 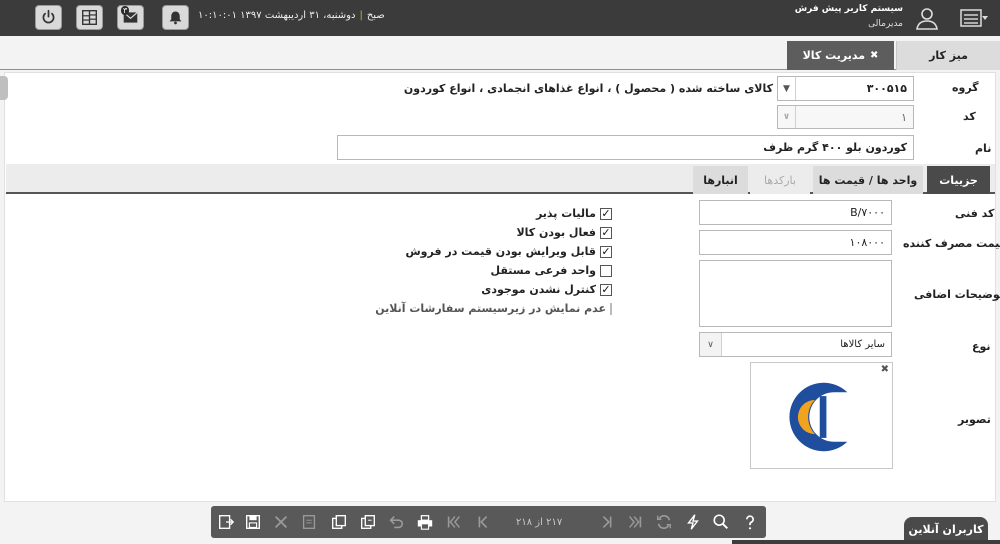 I want to click on checkbox-label: کنترل نشدن موجودی, so click(x=538, y=289).